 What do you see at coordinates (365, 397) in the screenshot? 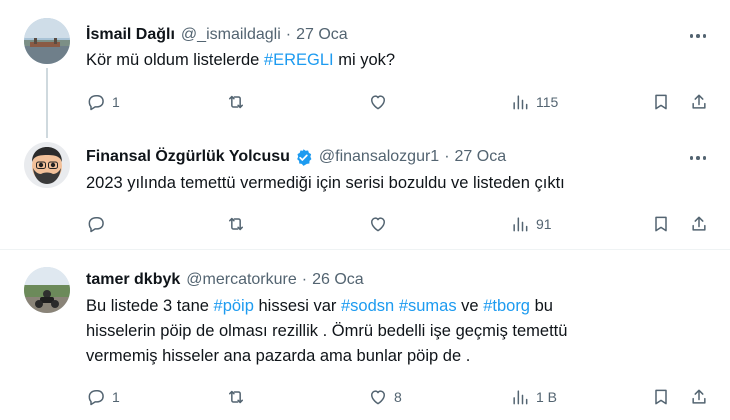
I see `tweet-actions: 1 8 1 B` at bounding box center [365, 397].